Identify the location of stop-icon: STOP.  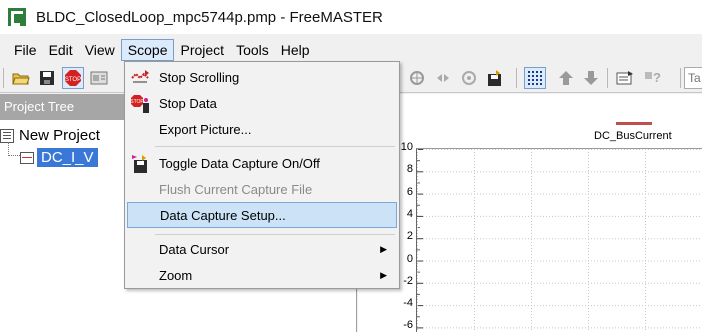
(73, 78).